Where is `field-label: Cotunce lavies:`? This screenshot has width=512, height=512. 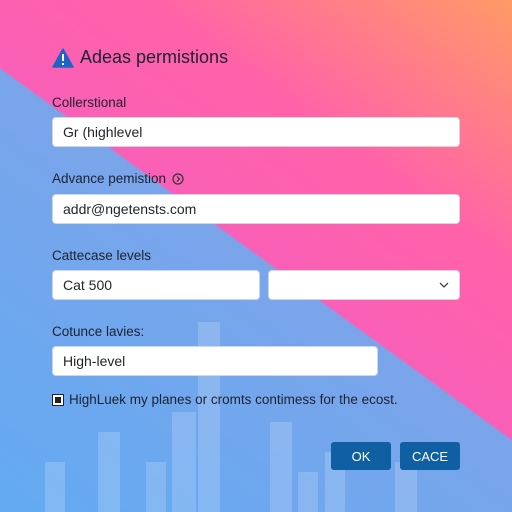 field-label: Cotunce lavies: is located at coordinates (98, 331).